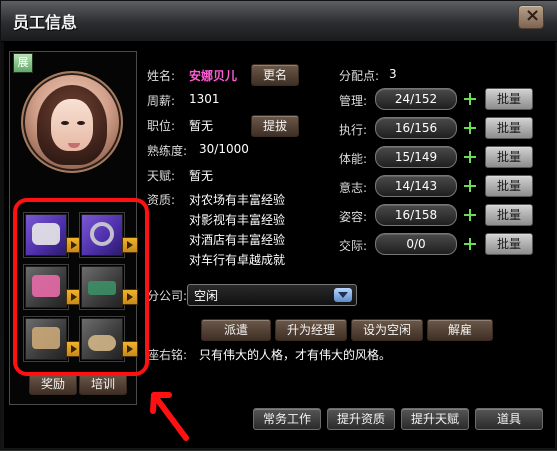  What do you see at coordinates (272, 295) in the screenshot?
I see `company-dropdown: 空闲` at bounding box center [272, 295].